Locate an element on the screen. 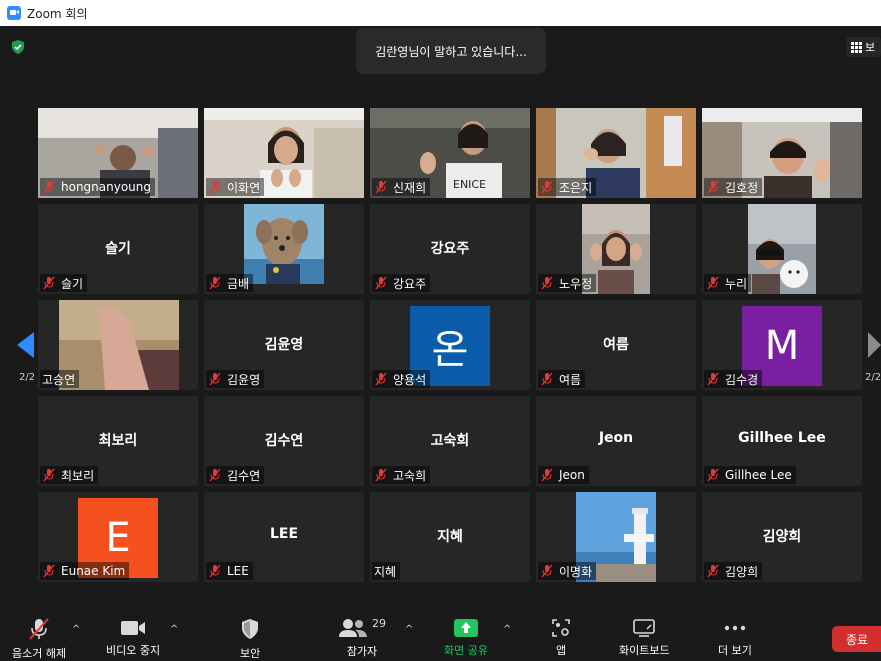 This screenshot has height=661, width=881. participant-tile: 온 양용석 is located at coordinates (450, 345).